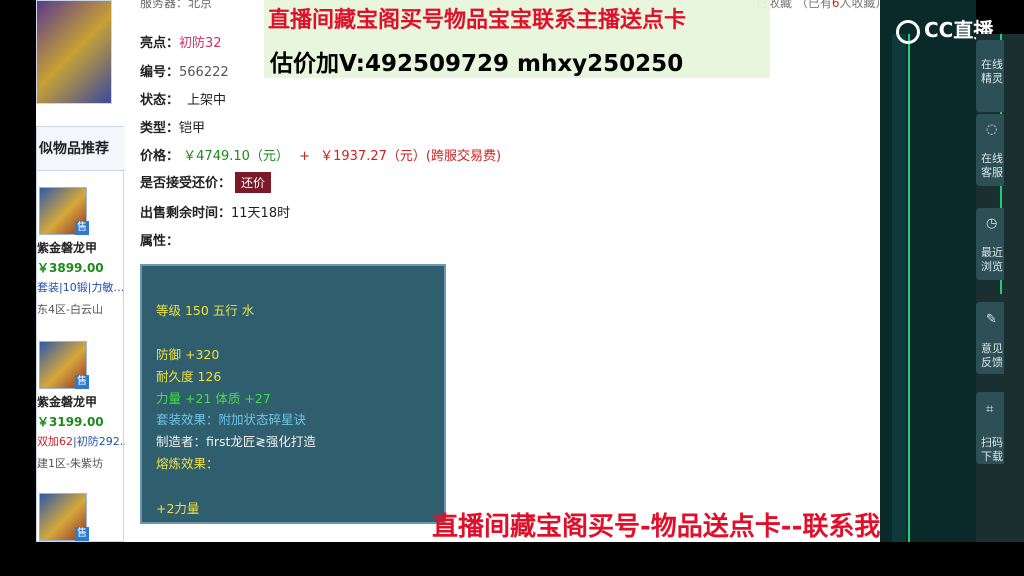  Describe the element at coordinates (55, 441) in the screenshot. I see `tag-highlight: 双加62` at that location.